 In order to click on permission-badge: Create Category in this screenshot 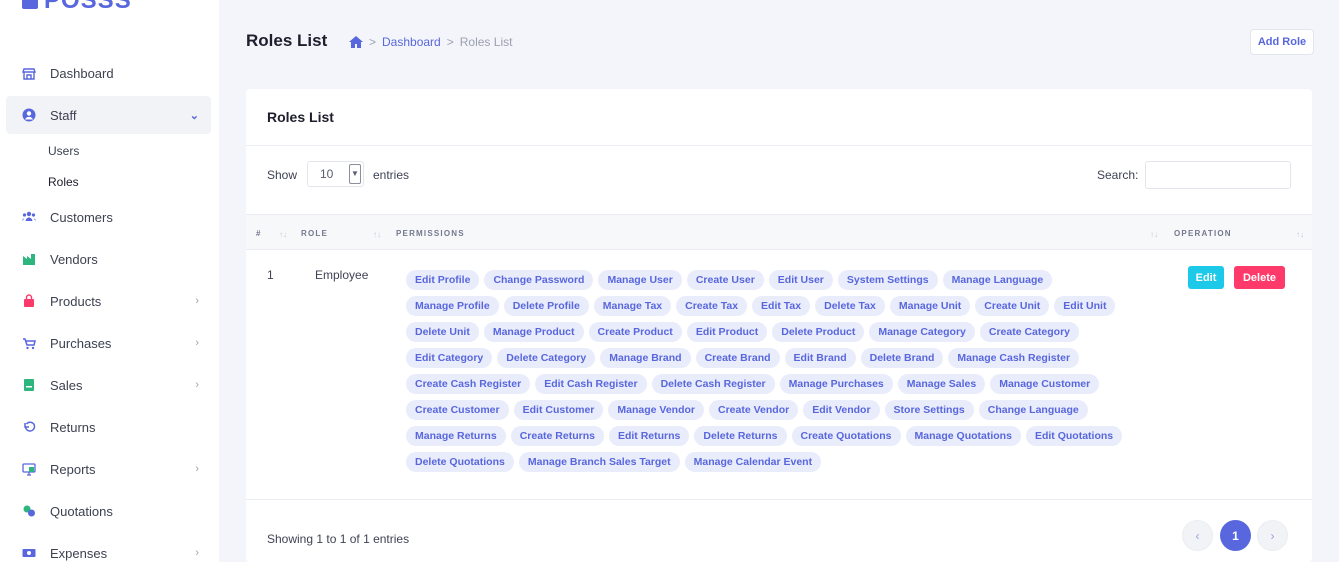, I will do `click(1029, 332)`.